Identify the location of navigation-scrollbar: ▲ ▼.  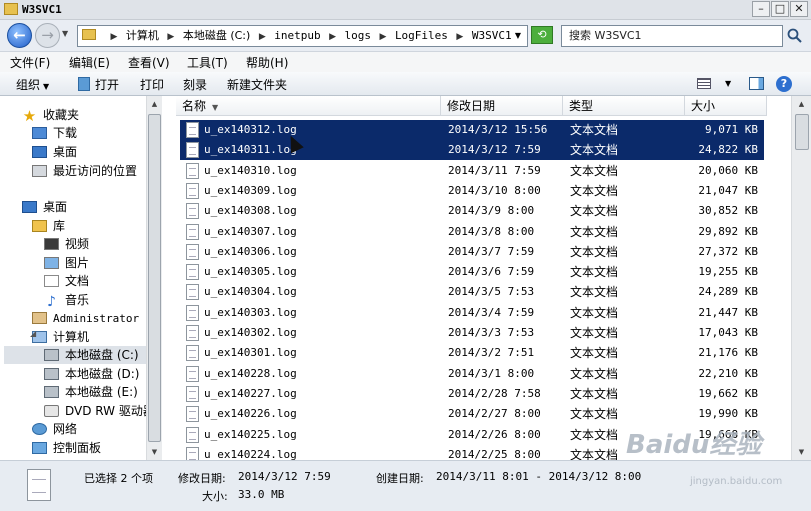
(154, 278).